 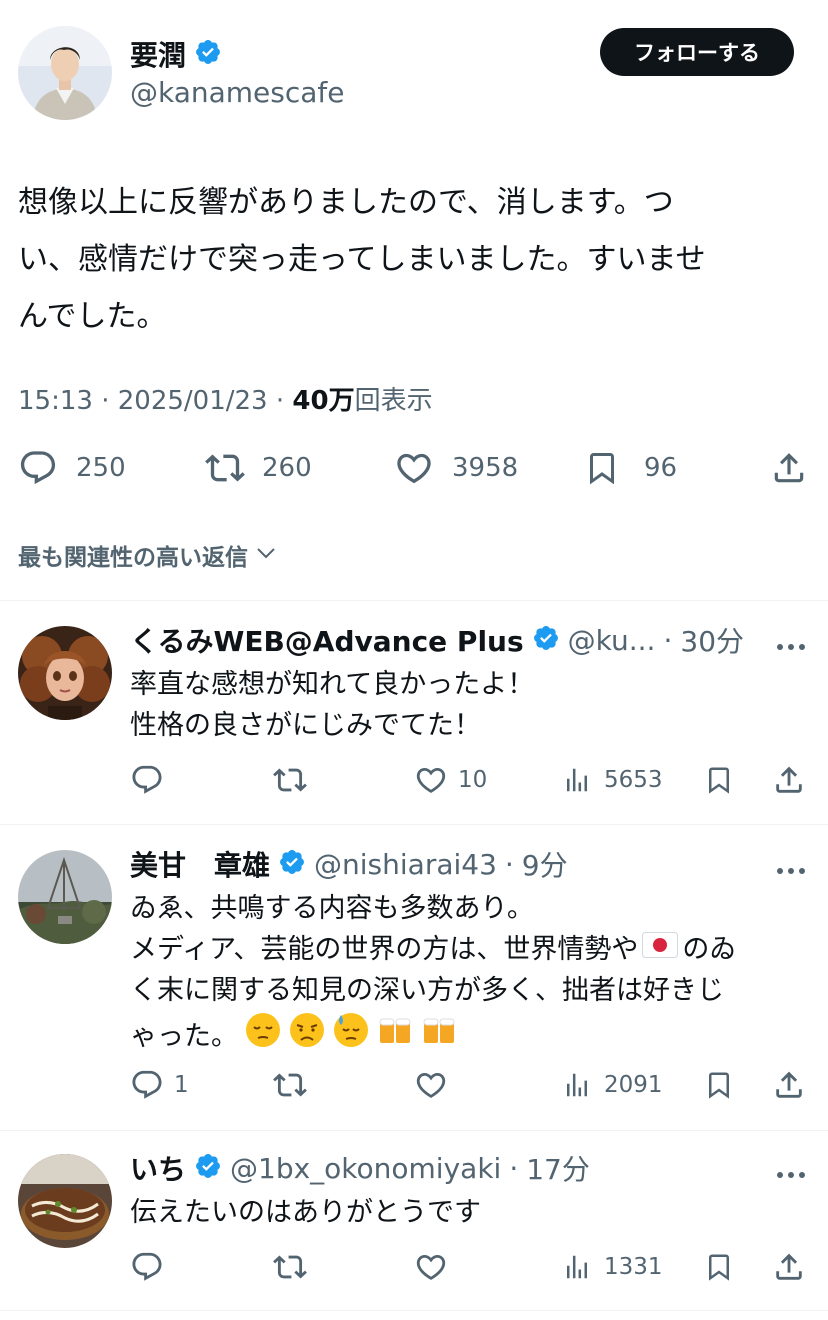 I want to click on like-button: 10, so click(x=450, y=780).